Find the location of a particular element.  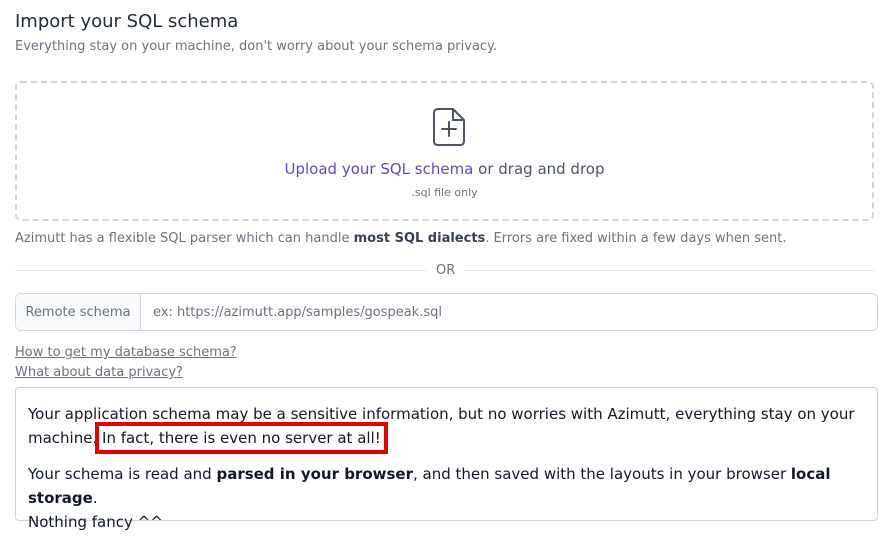

page-title: Import your SQL schema is located at coordinates (127, 21).